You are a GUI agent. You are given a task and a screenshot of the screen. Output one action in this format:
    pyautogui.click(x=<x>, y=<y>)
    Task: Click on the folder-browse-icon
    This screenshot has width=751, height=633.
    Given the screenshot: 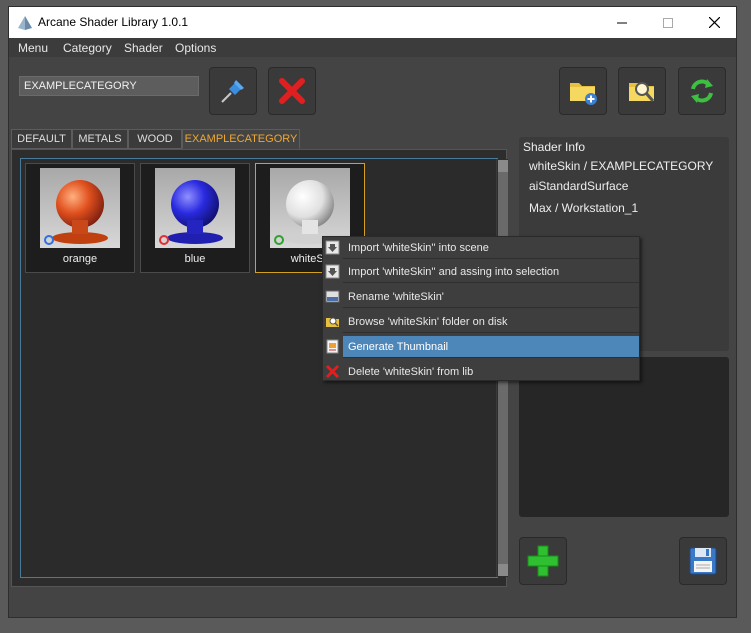 What is the action you would take?
    pyautogui.click(x=332, y=322)
    